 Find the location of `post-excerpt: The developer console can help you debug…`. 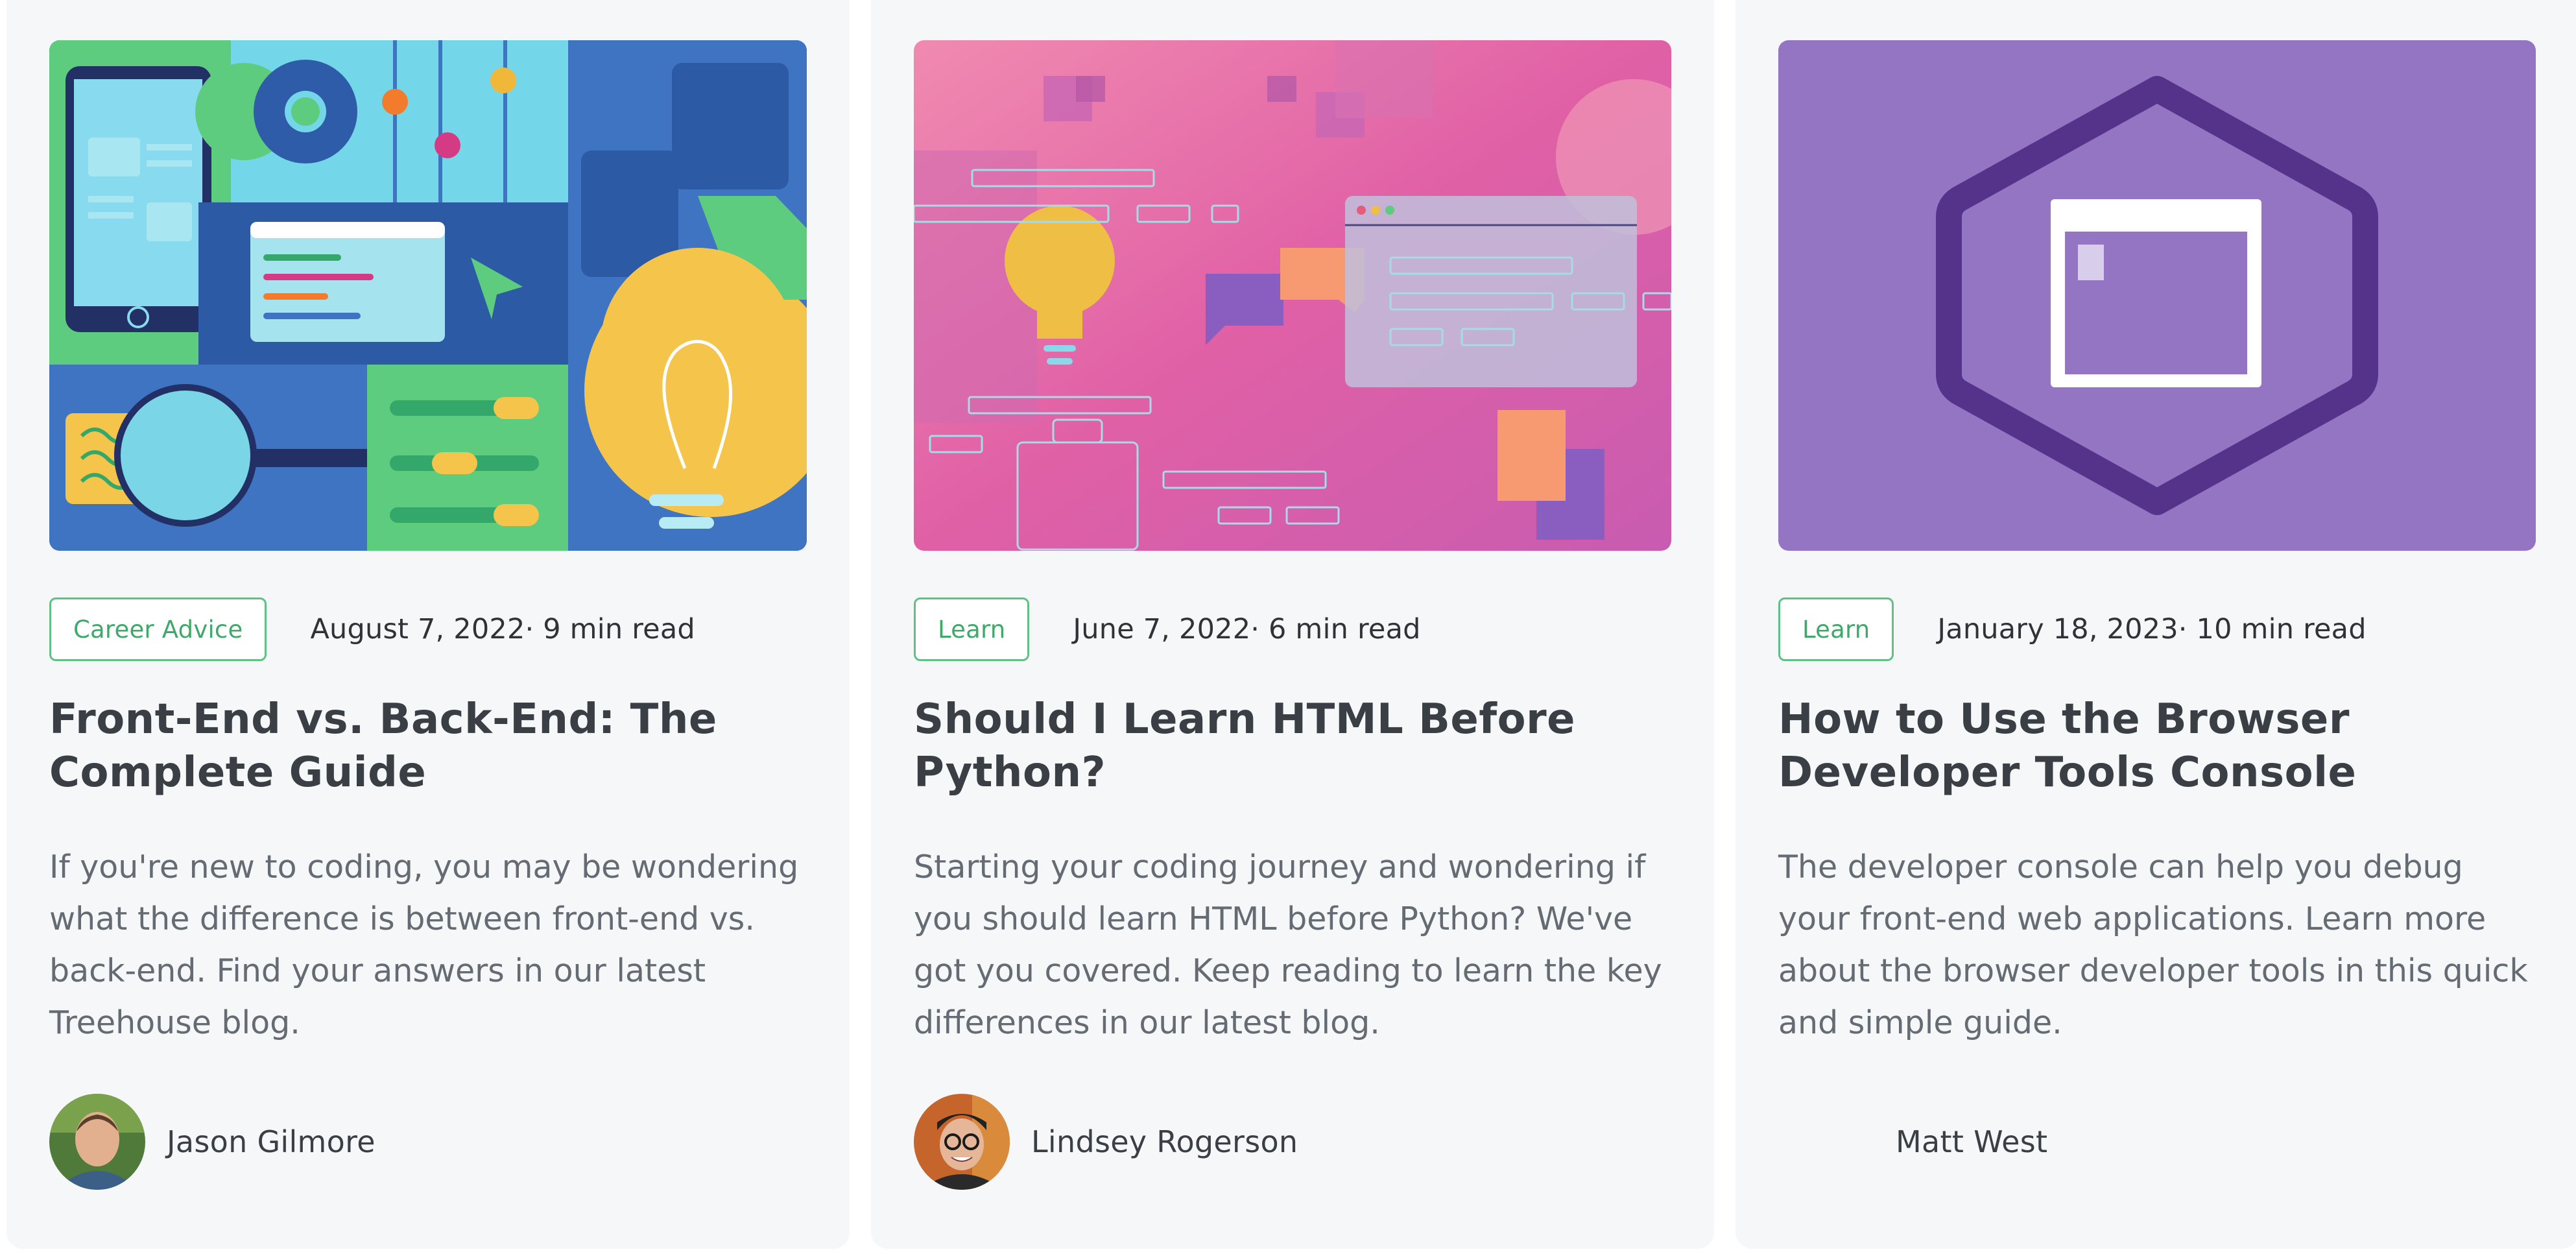

post-excerpt: The developer console can help you debug… is located at coordinates (2153, 945).